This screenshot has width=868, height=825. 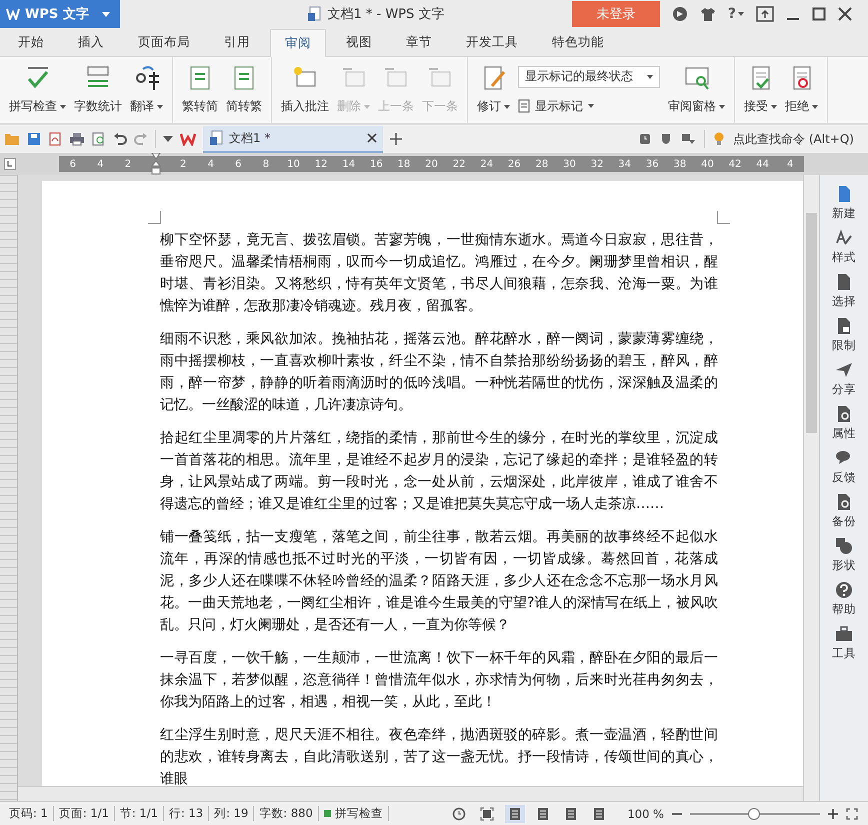 I want to click on ribbon-tab: 插入, so click(x=91, y=42).